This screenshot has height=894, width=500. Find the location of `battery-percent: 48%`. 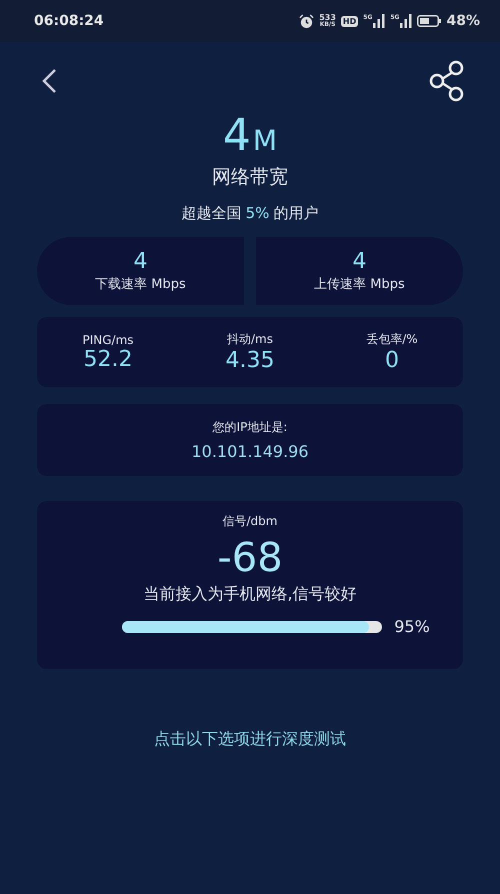

battery-percent: 48% is located at coordinates (463, 21).